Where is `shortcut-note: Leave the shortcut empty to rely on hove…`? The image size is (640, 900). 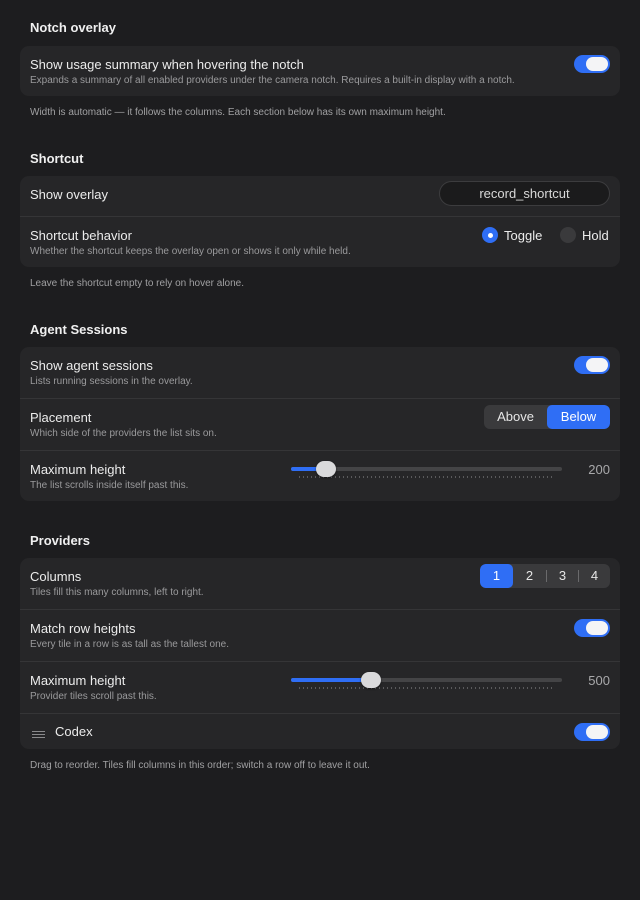 shortcut-note: Leave the shortcut empty to rely on hove… is located at coordinates (137, 283).